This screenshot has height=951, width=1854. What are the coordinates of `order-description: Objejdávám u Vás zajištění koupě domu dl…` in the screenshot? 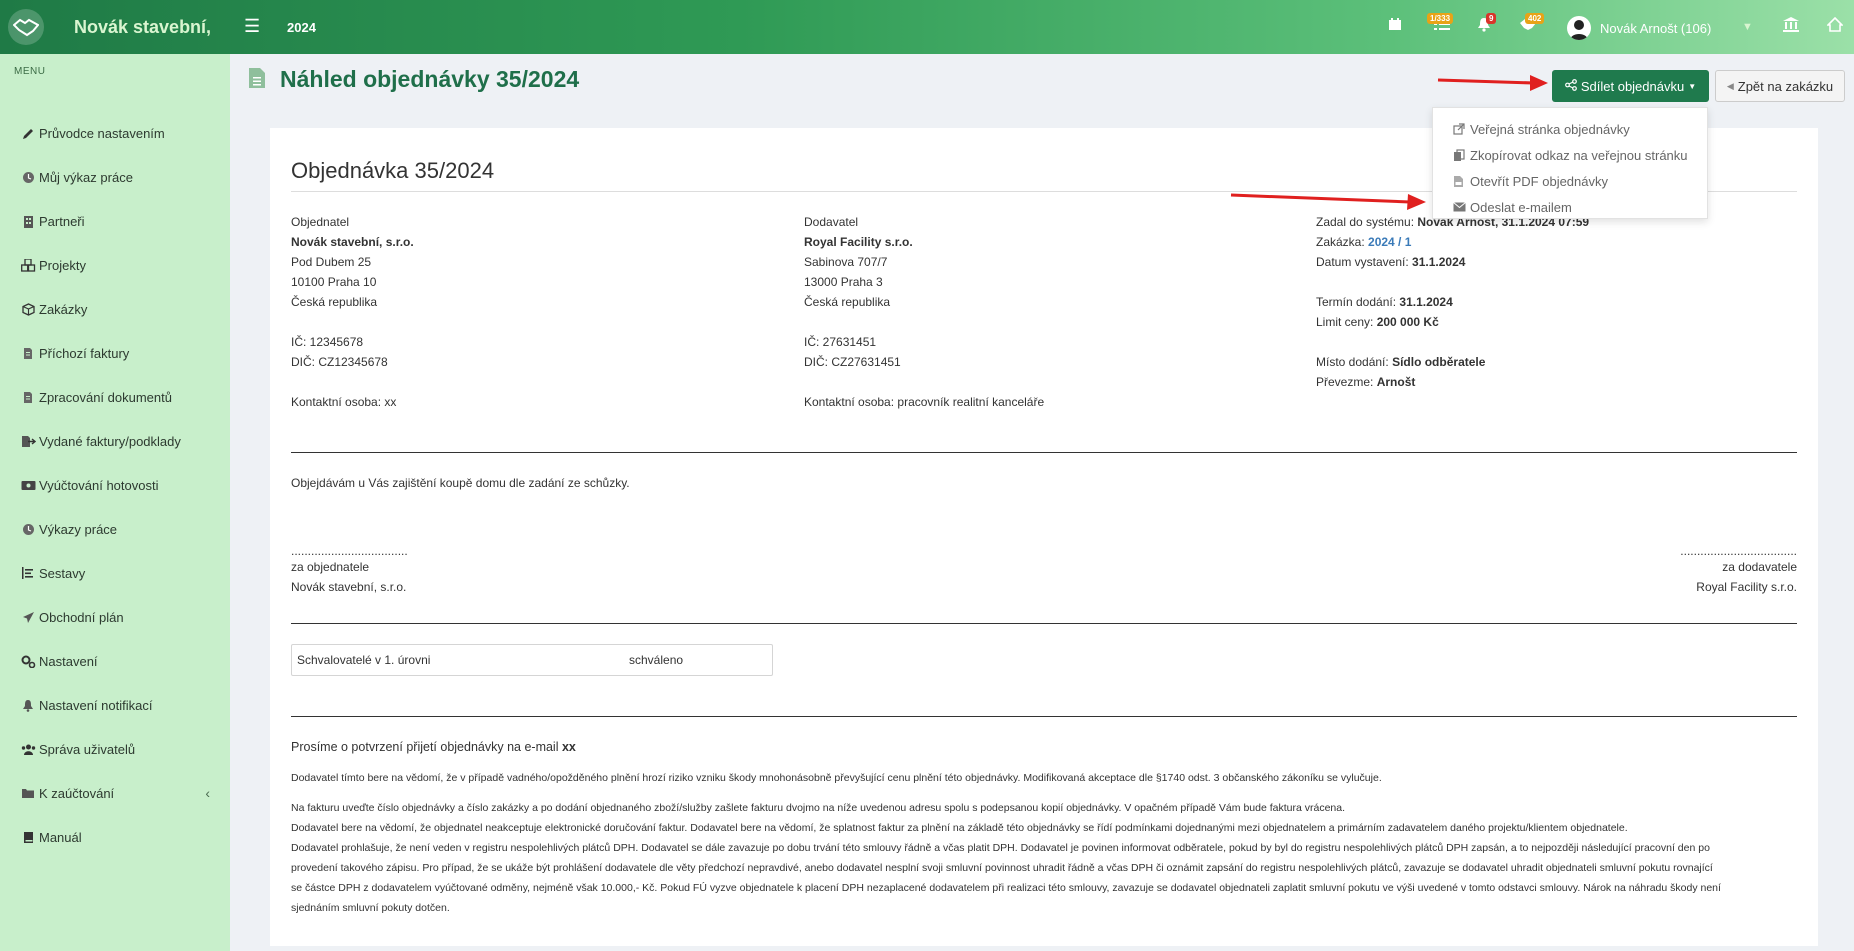 It's located at (460, 483).